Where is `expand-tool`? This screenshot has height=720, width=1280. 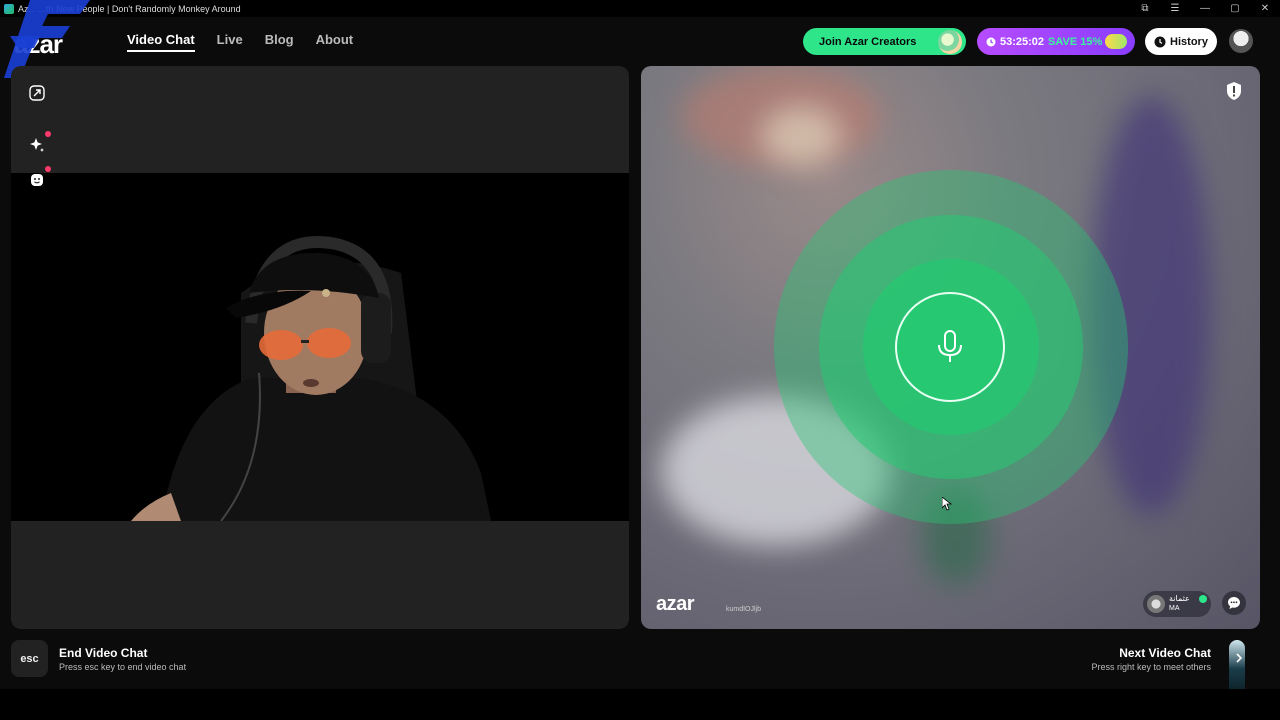 expand-tool is located at coordinates (37, 93).